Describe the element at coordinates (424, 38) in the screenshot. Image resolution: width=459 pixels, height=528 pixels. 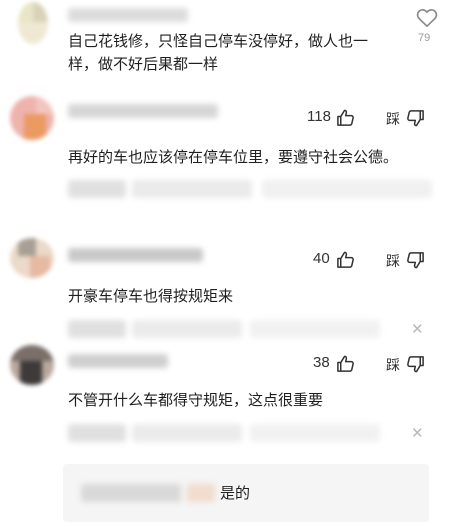
I see `like-count: 79` at that location.